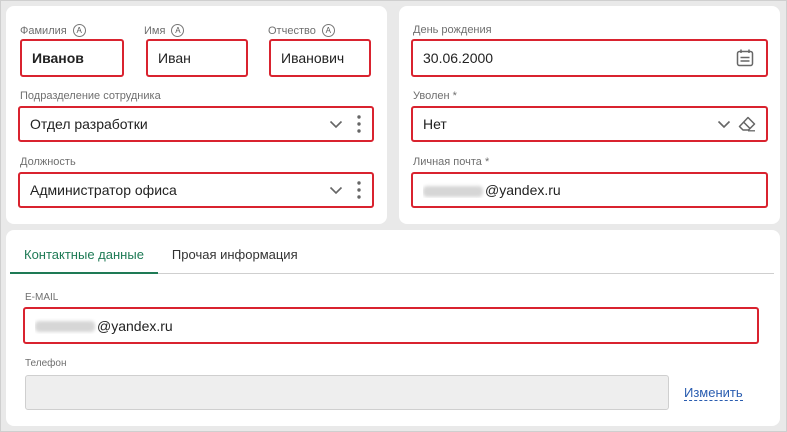 Image resolution: width=787 pixels, height=432 pixels. Describe the element at coordinates (747, 124) in the screenshot. I see `eraser-icon` at that location.